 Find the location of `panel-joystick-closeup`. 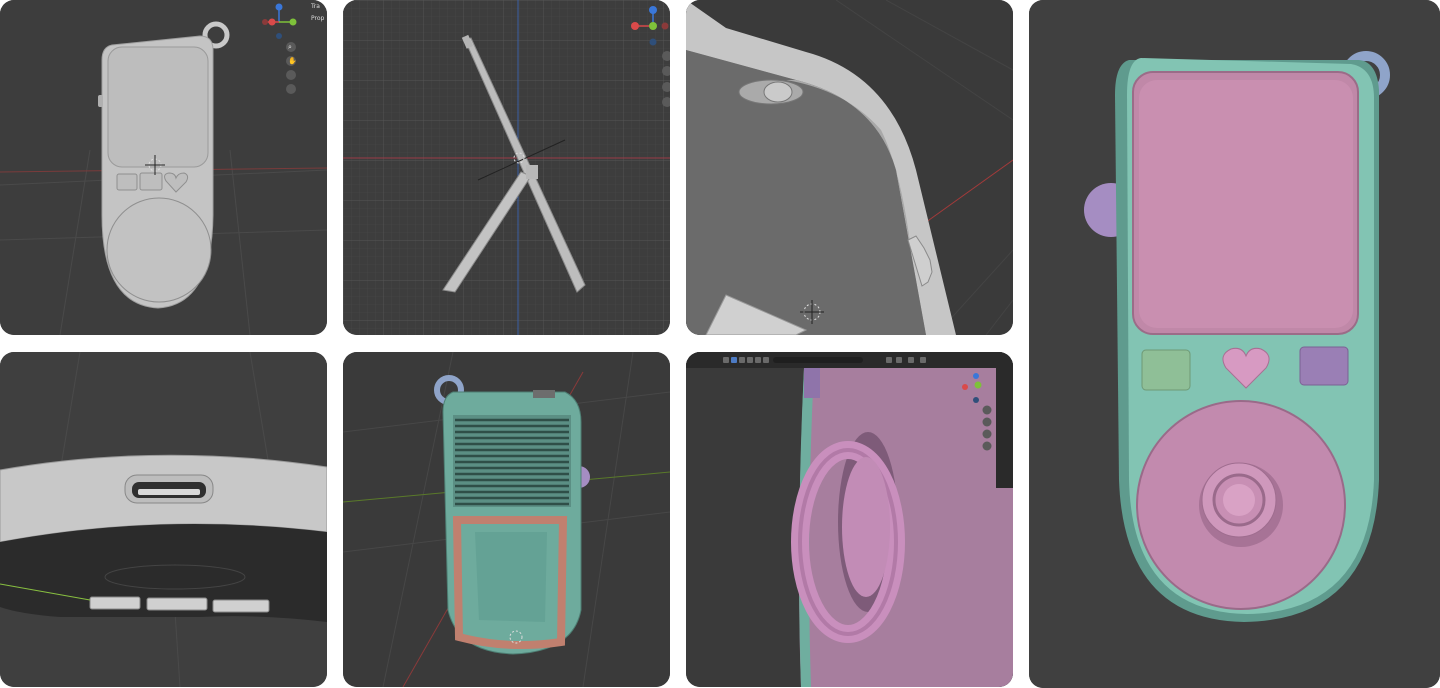

panel-joystick-closeup is located at coordinates (849, 519).